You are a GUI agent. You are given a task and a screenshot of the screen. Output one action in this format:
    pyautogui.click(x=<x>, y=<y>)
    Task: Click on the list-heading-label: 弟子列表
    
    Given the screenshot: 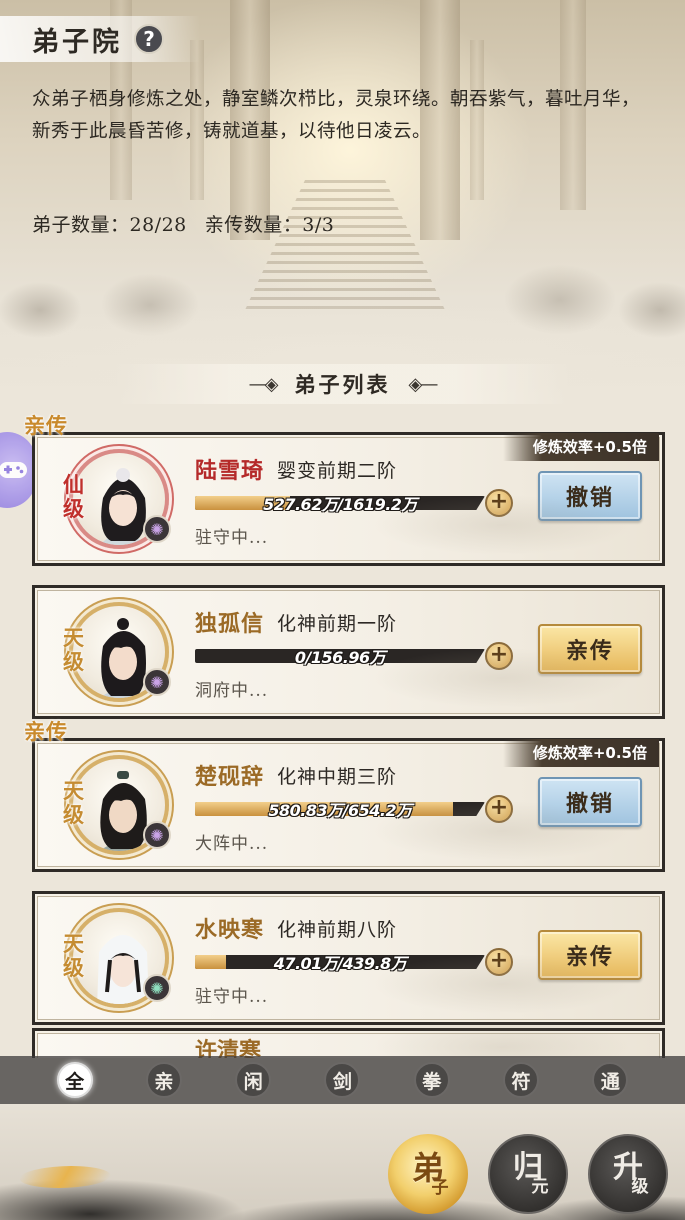 What is the action you would take?
    pyautogui.click(x=342, y=384)
    